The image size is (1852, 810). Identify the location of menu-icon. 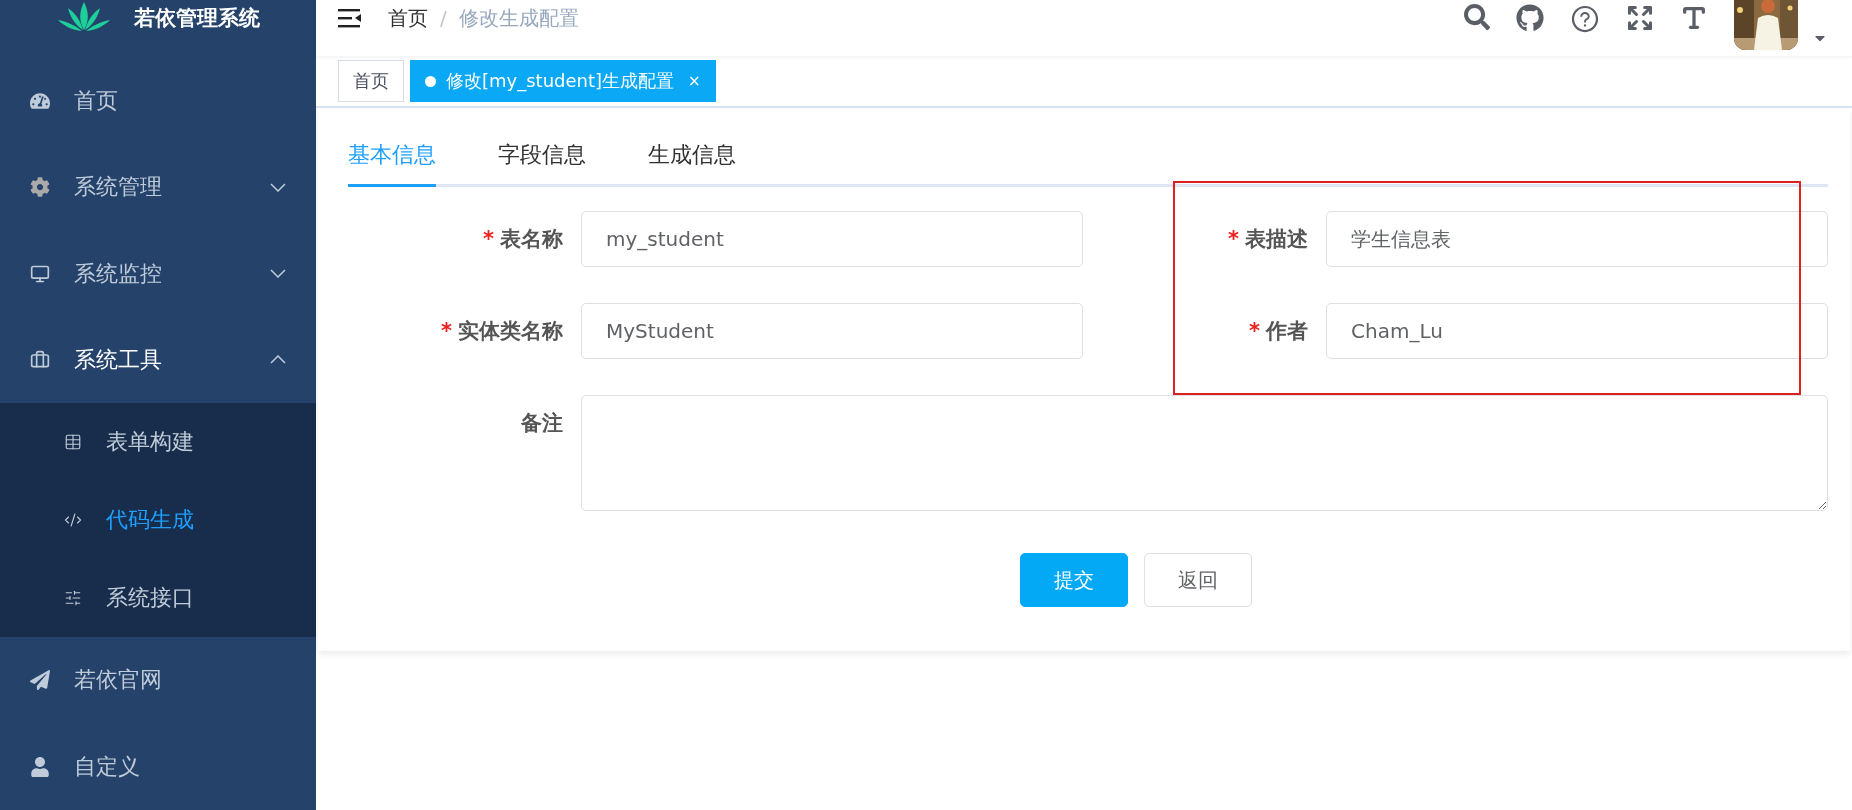
(350, 18).